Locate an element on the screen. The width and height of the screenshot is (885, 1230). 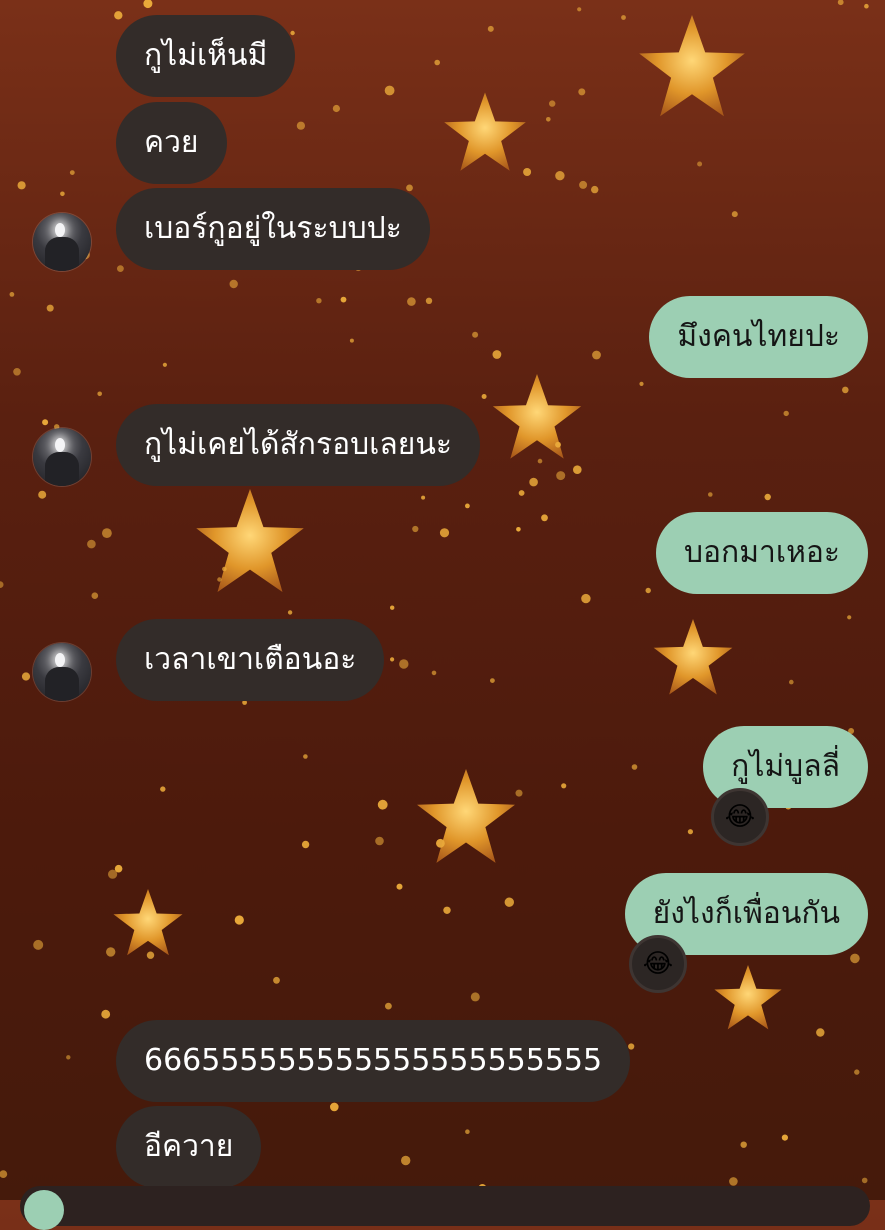
message-bubble-incoming: 666555555555555555555555 is located at coordinates (373, 1061).